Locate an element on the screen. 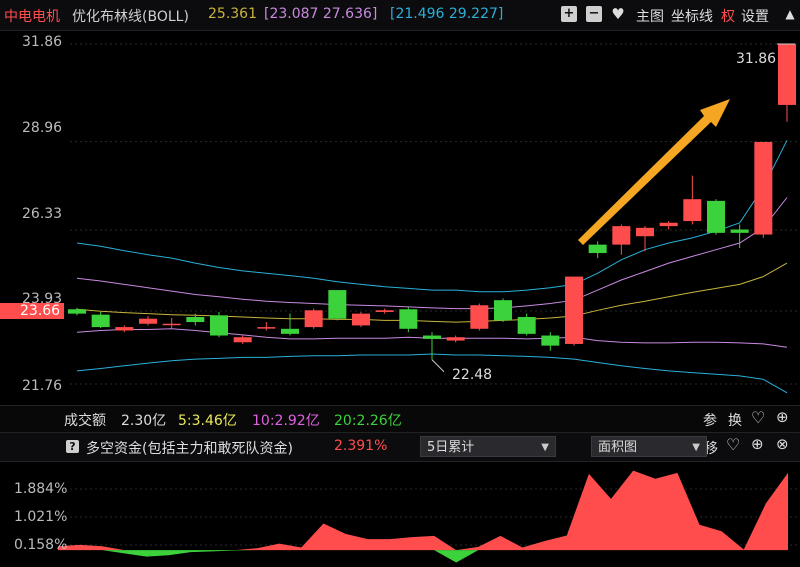 This screenshot has width=800, height=567. price-tick-2: 28.96 is located at coordinates (42, 128).